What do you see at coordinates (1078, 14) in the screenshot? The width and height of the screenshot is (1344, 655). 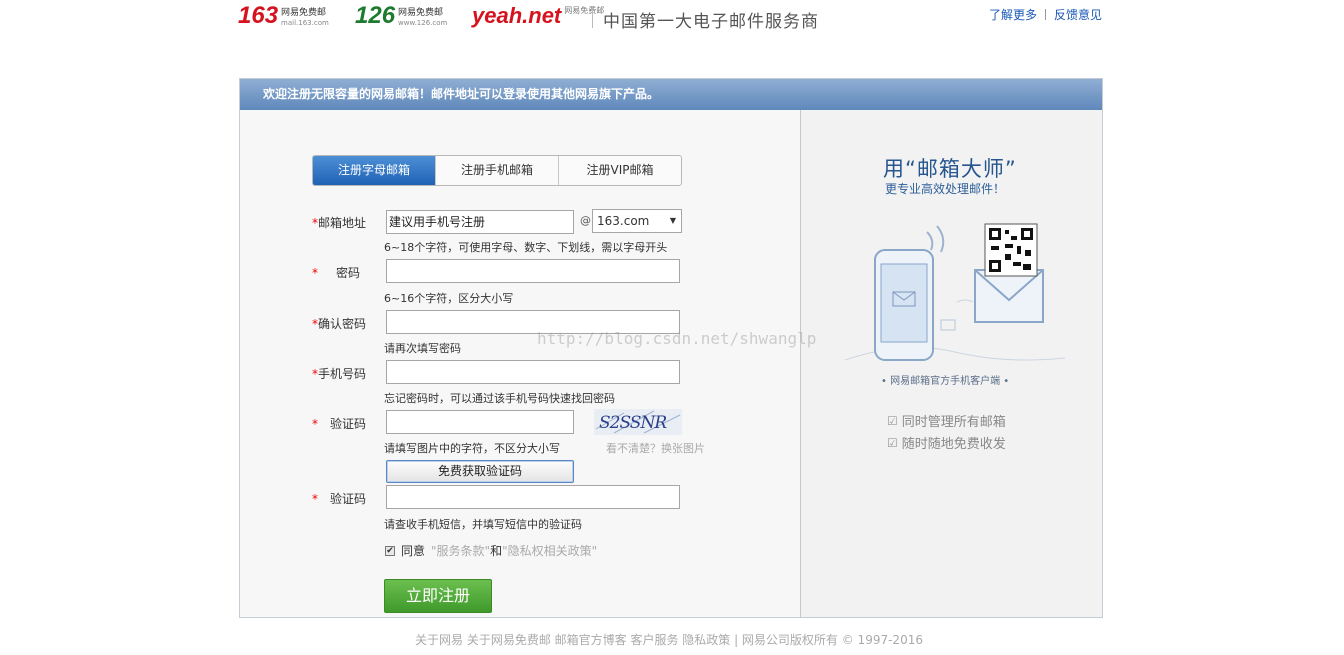 I see `feedback-link: 反馈意见` at bounding box center [1078, 14].